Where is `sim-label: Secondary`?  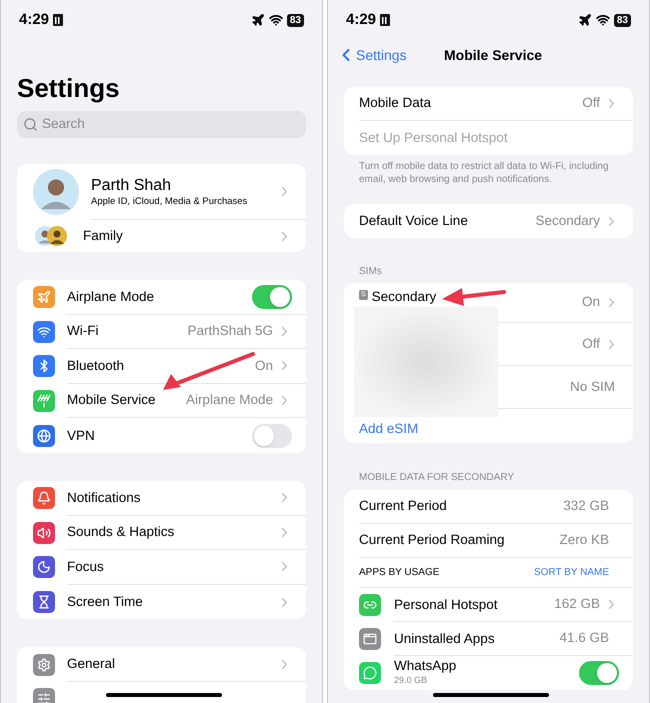
sim-label: Secondary is located at coordinates (404, 297).